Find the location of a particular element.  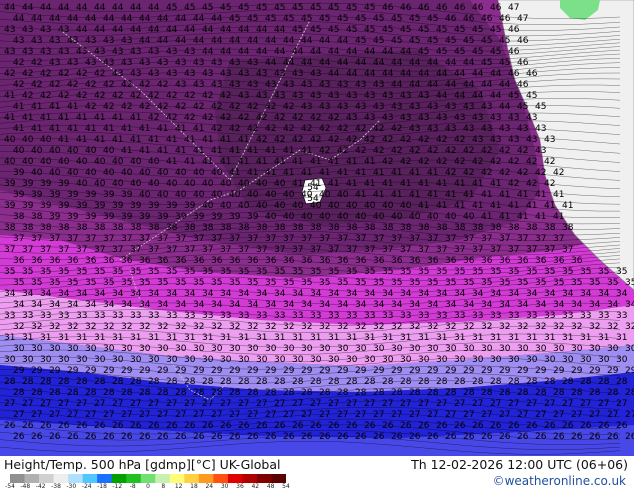

color-scale-swatch is located at coordinates (119, 478).